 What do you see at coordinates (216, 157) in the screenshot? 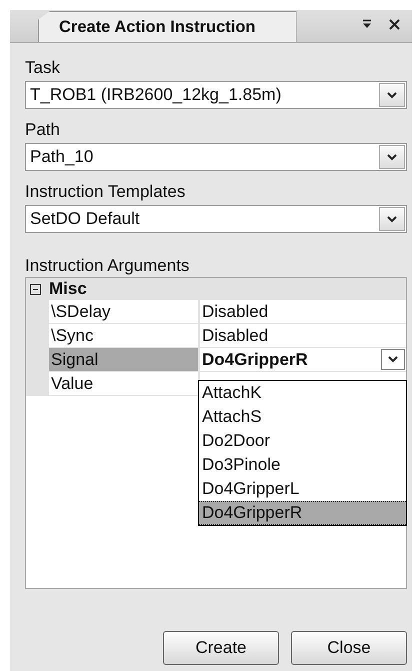
I see `dropdown-field: Path_10` at bounding box center [216, 157].